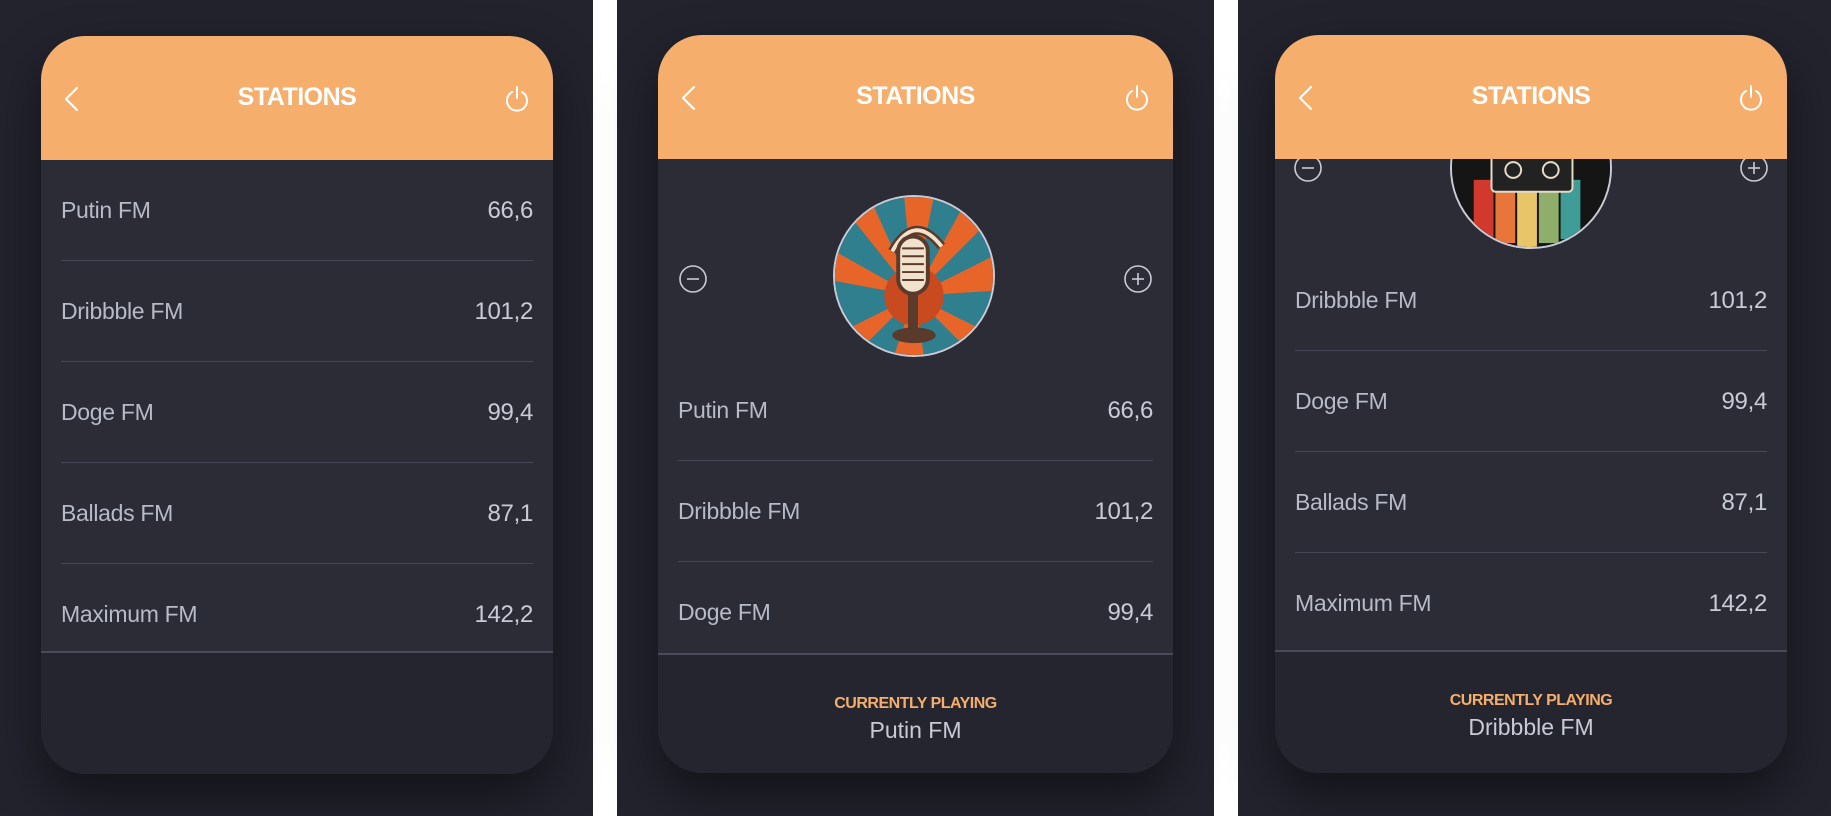  Describe the element at coordinates (1531, 727) in the screenshot. I see `now-playing-station: Dribbble FM` at that location.